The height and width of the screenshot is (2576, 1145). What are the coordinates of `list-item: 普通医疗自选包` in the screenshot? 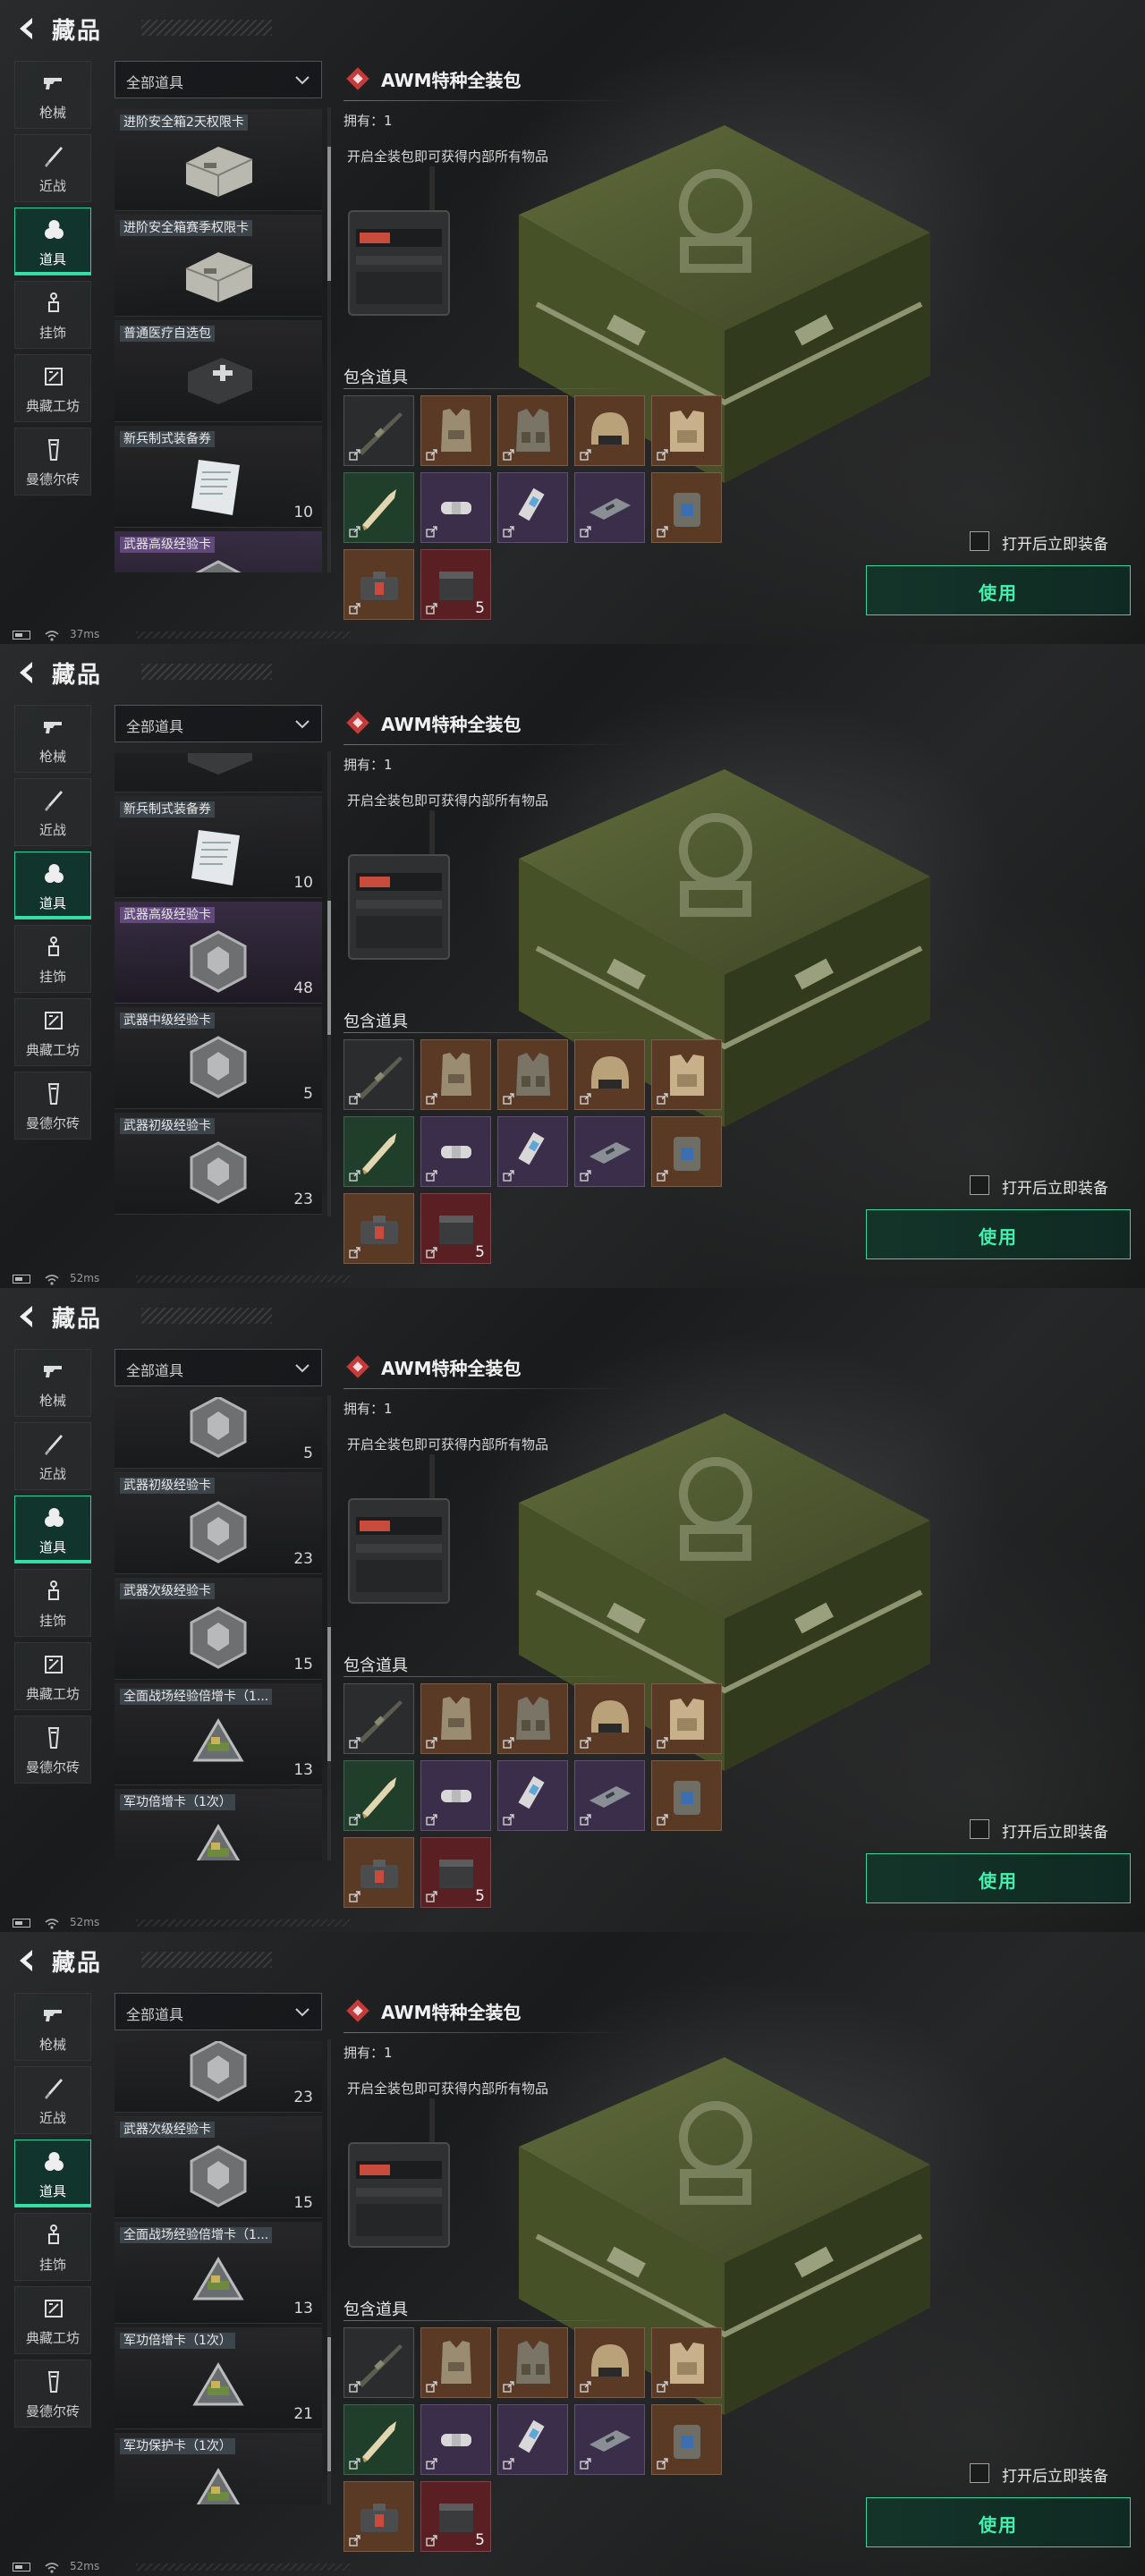 It's located at (218, 371).